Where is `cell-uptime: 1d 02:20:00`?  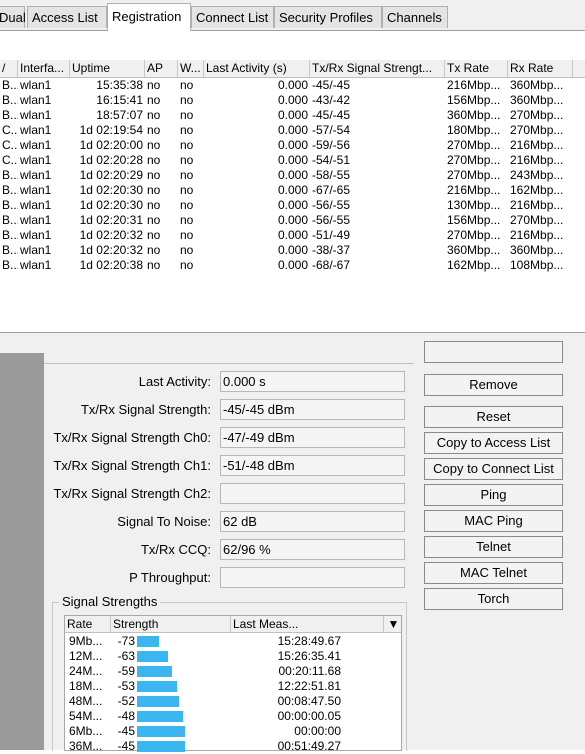 cell-uptime: 1d 02:20:00 is located at coordinates (111, 145).